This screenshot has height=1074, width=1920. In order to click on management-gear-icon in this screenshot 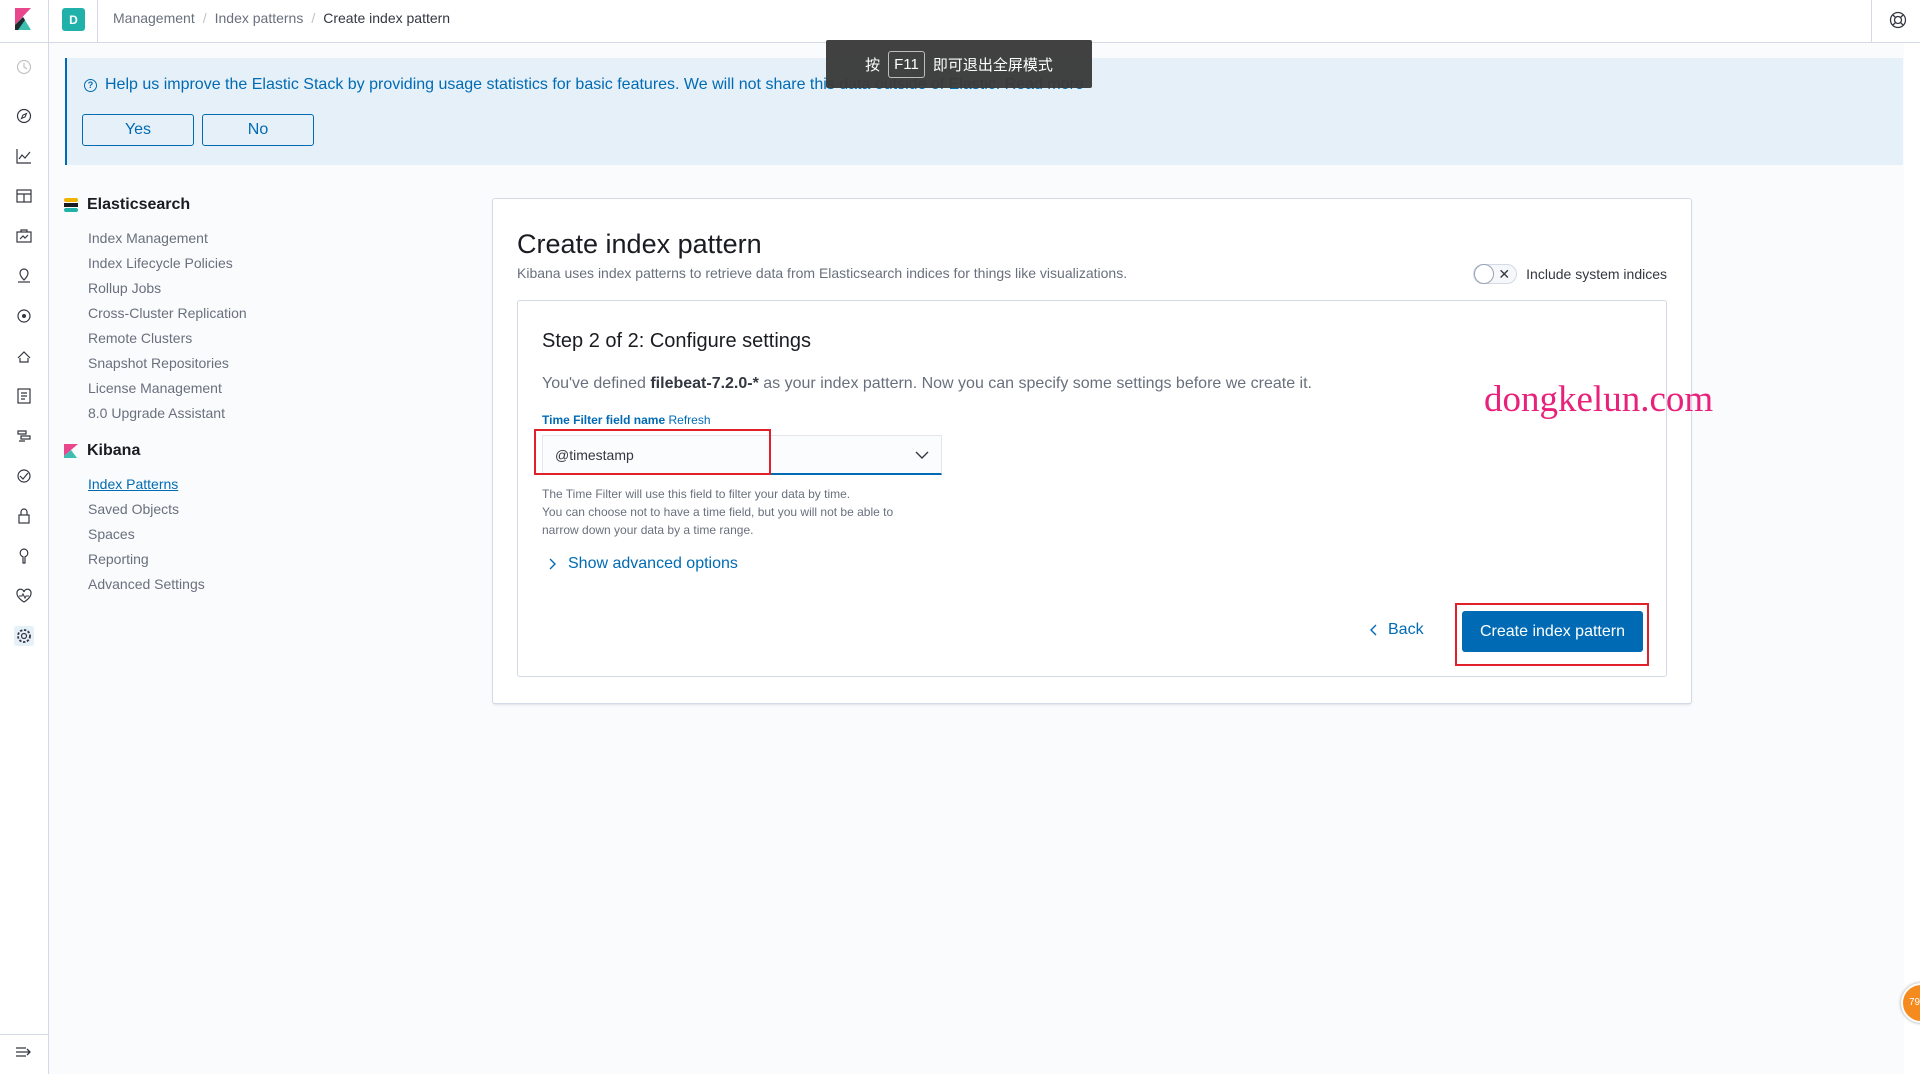, I will do `click(24, 636)`.